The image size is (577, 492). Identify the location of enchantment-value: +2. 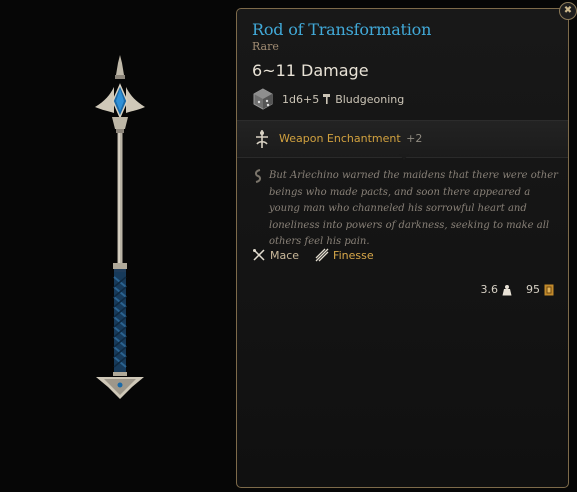
(414, 138).